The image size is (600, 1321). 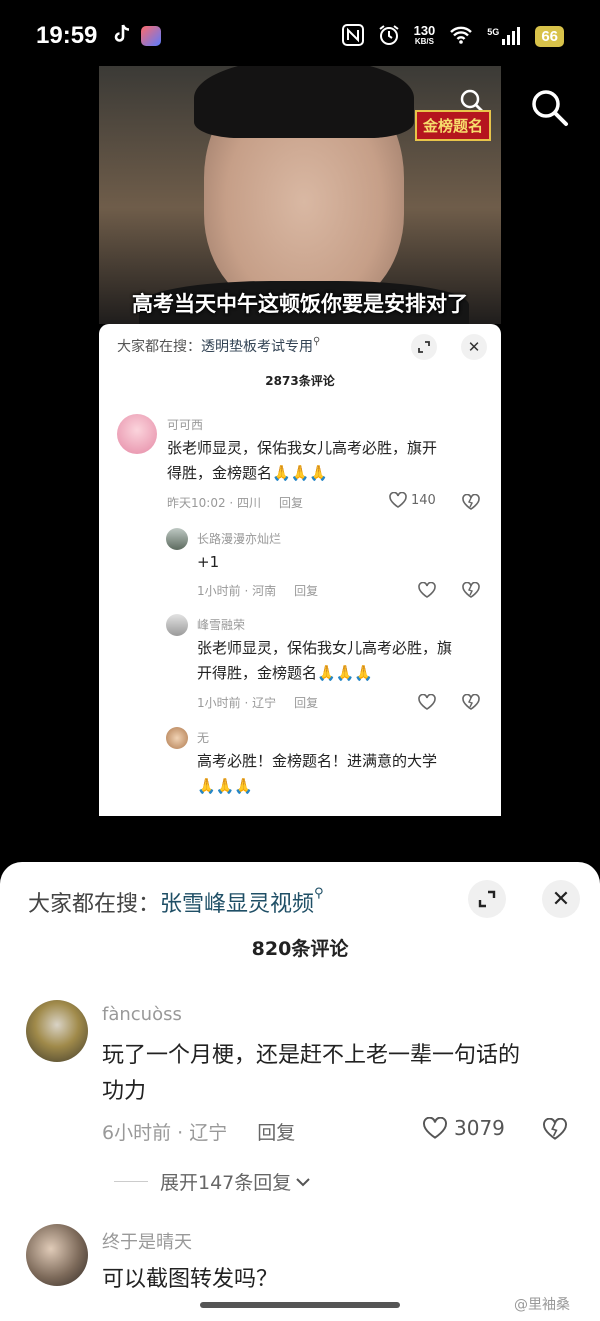 I want to click on comment-text: 玩了一个月梗，还是赶不上老一辈一句话的 功力, so click(x=311, y=1074).